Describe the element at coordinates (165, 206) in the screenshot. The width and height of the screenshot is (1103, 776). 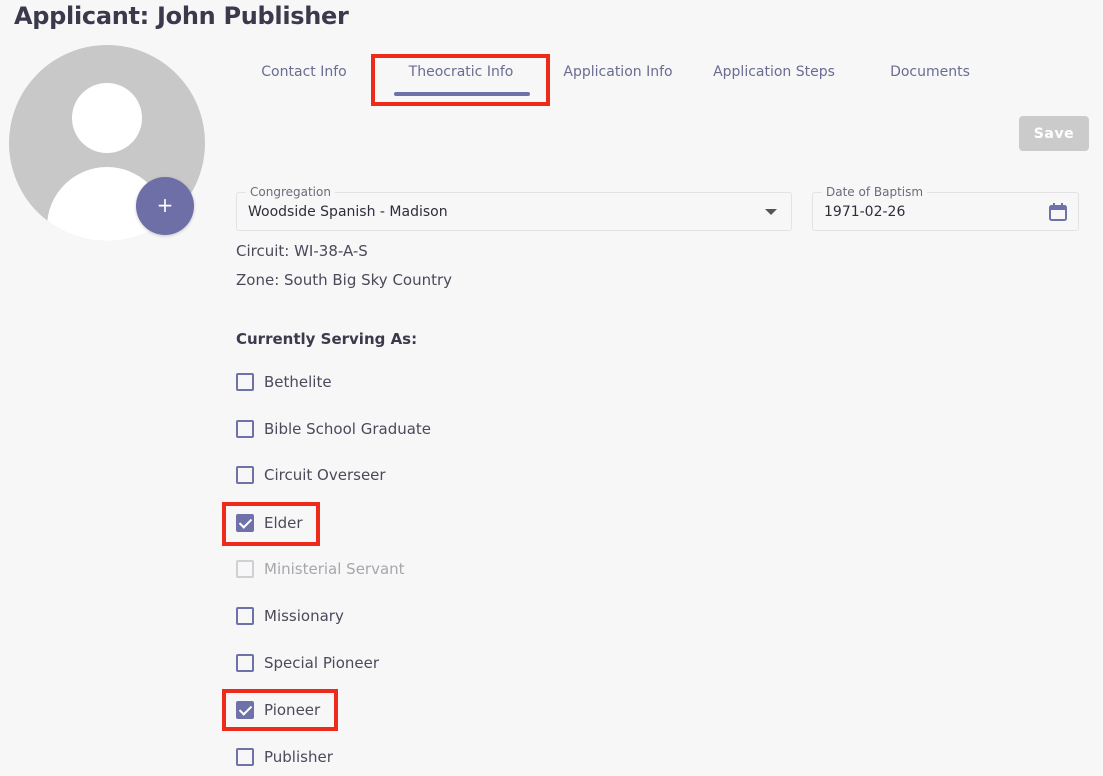
I see `add-photo-button: +` at that location.